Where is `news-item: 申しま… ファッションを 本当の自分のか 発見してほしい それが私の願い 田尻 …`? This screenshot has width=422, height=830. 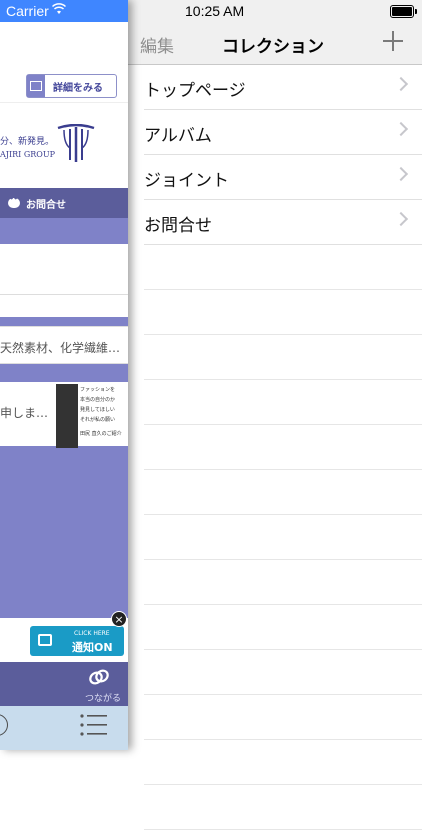
news-item: 申しま… ファッションを 本当の自分のか 発見してほしい それが私の願い 田尻 … is located at coordinates (64, 415).